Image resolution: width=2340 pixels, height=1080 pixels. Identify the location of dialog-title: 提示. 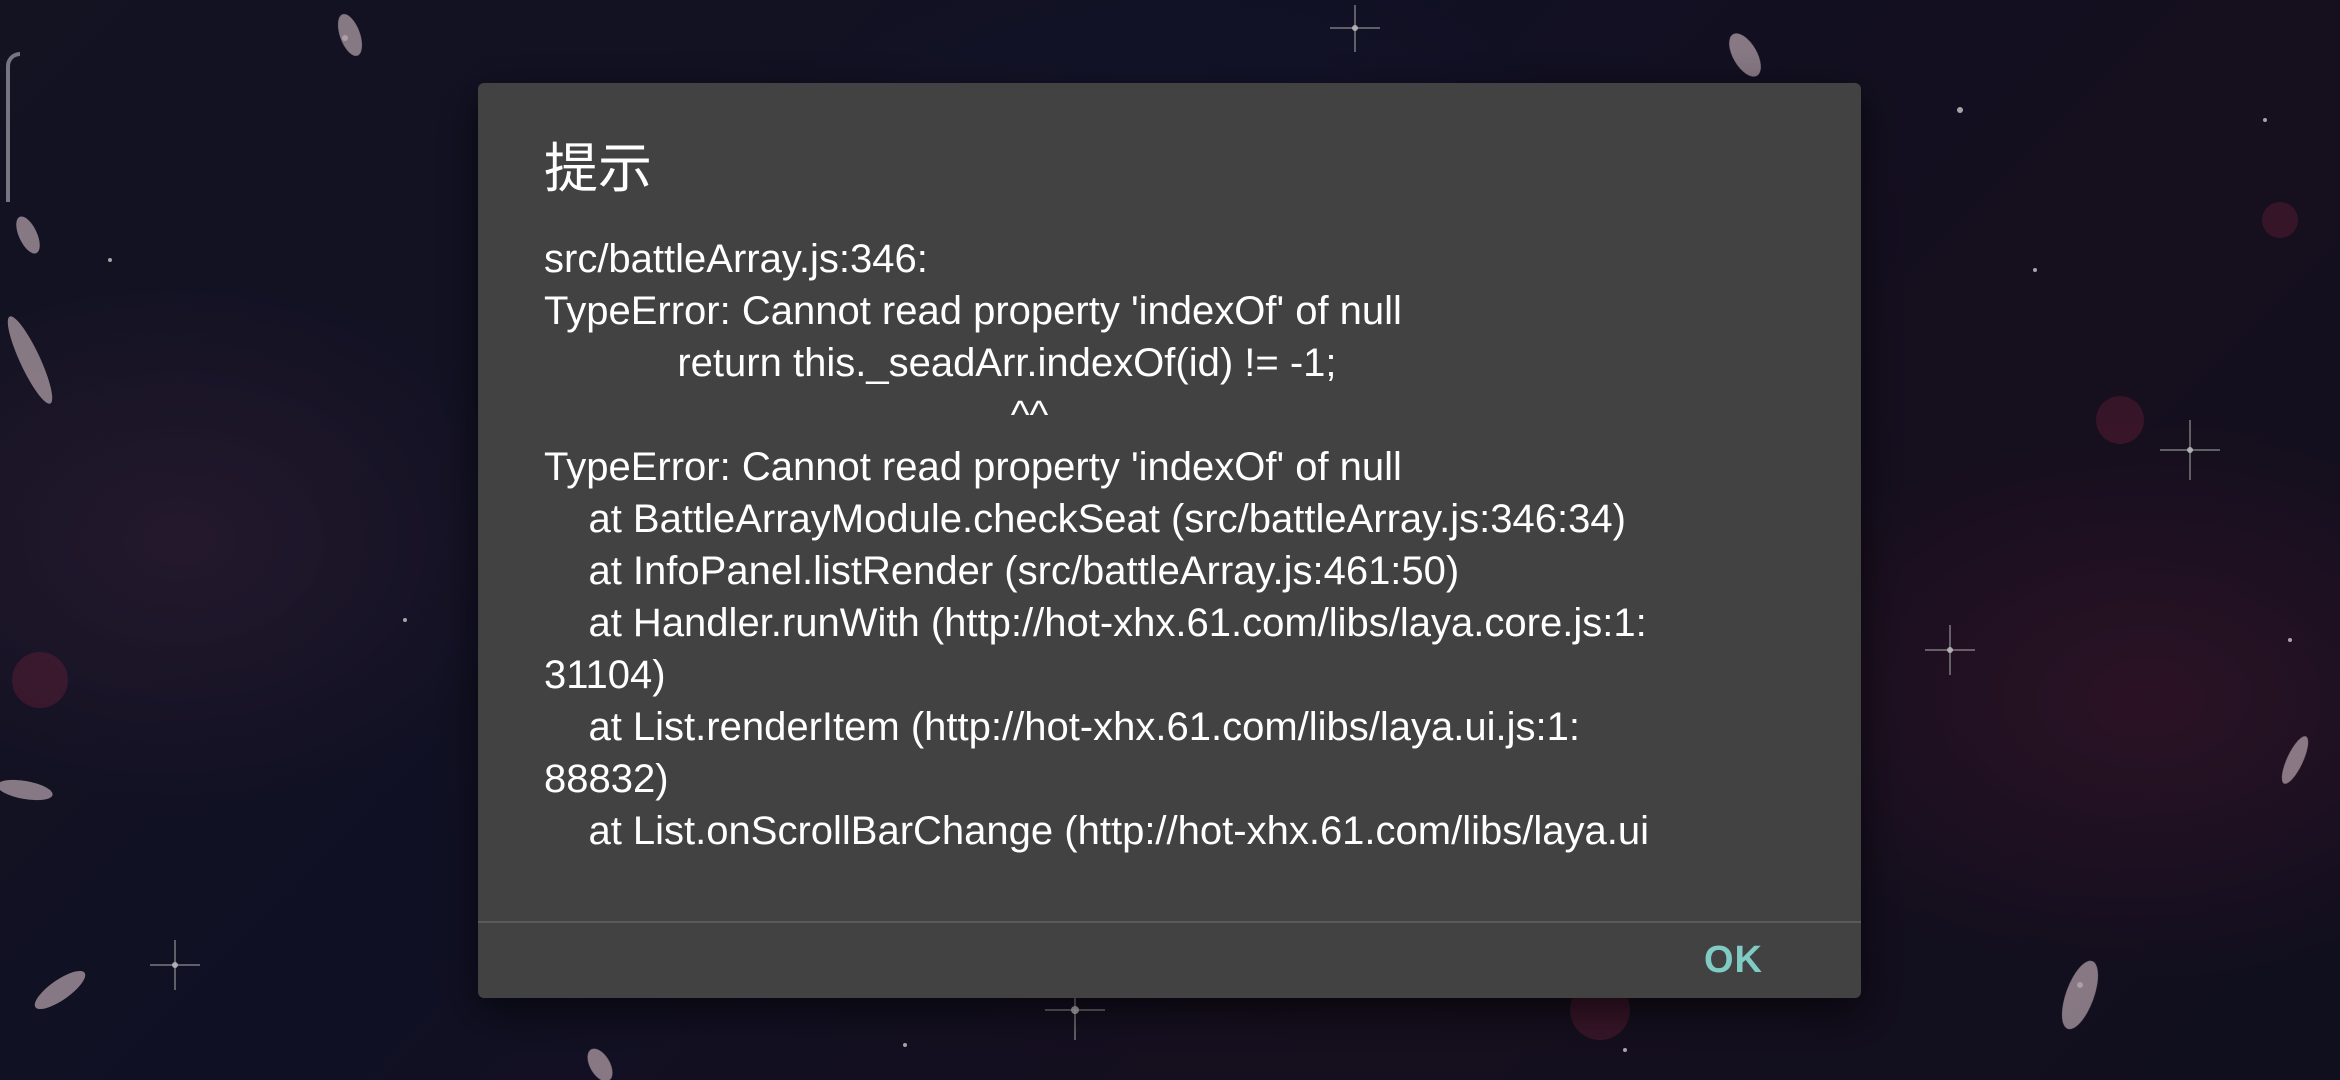
(598, 169).